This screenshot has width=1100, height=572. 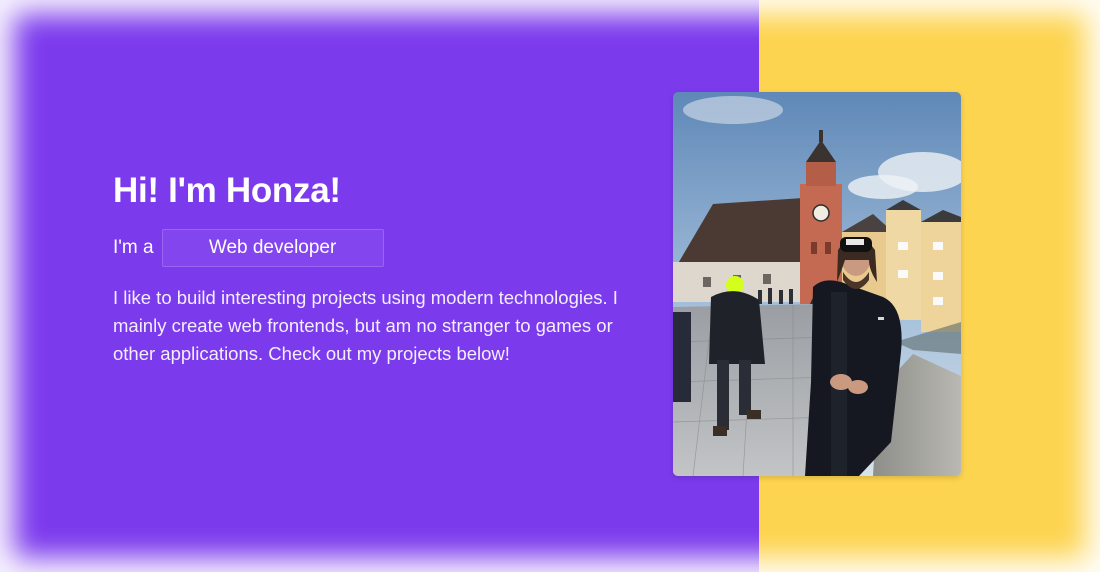 I want to click on role-line: I'm a Web developer, so click(x=383, y=248).